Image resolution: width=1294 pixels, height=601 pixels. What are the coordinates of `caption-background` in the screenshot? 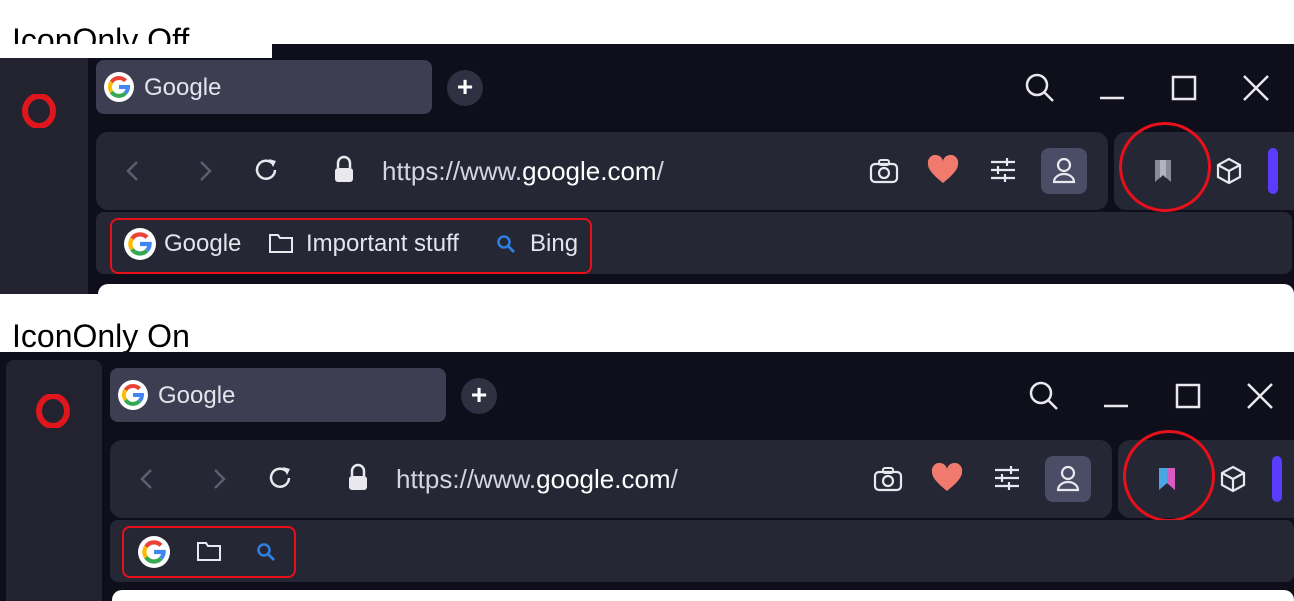 It's located at (136, 51).